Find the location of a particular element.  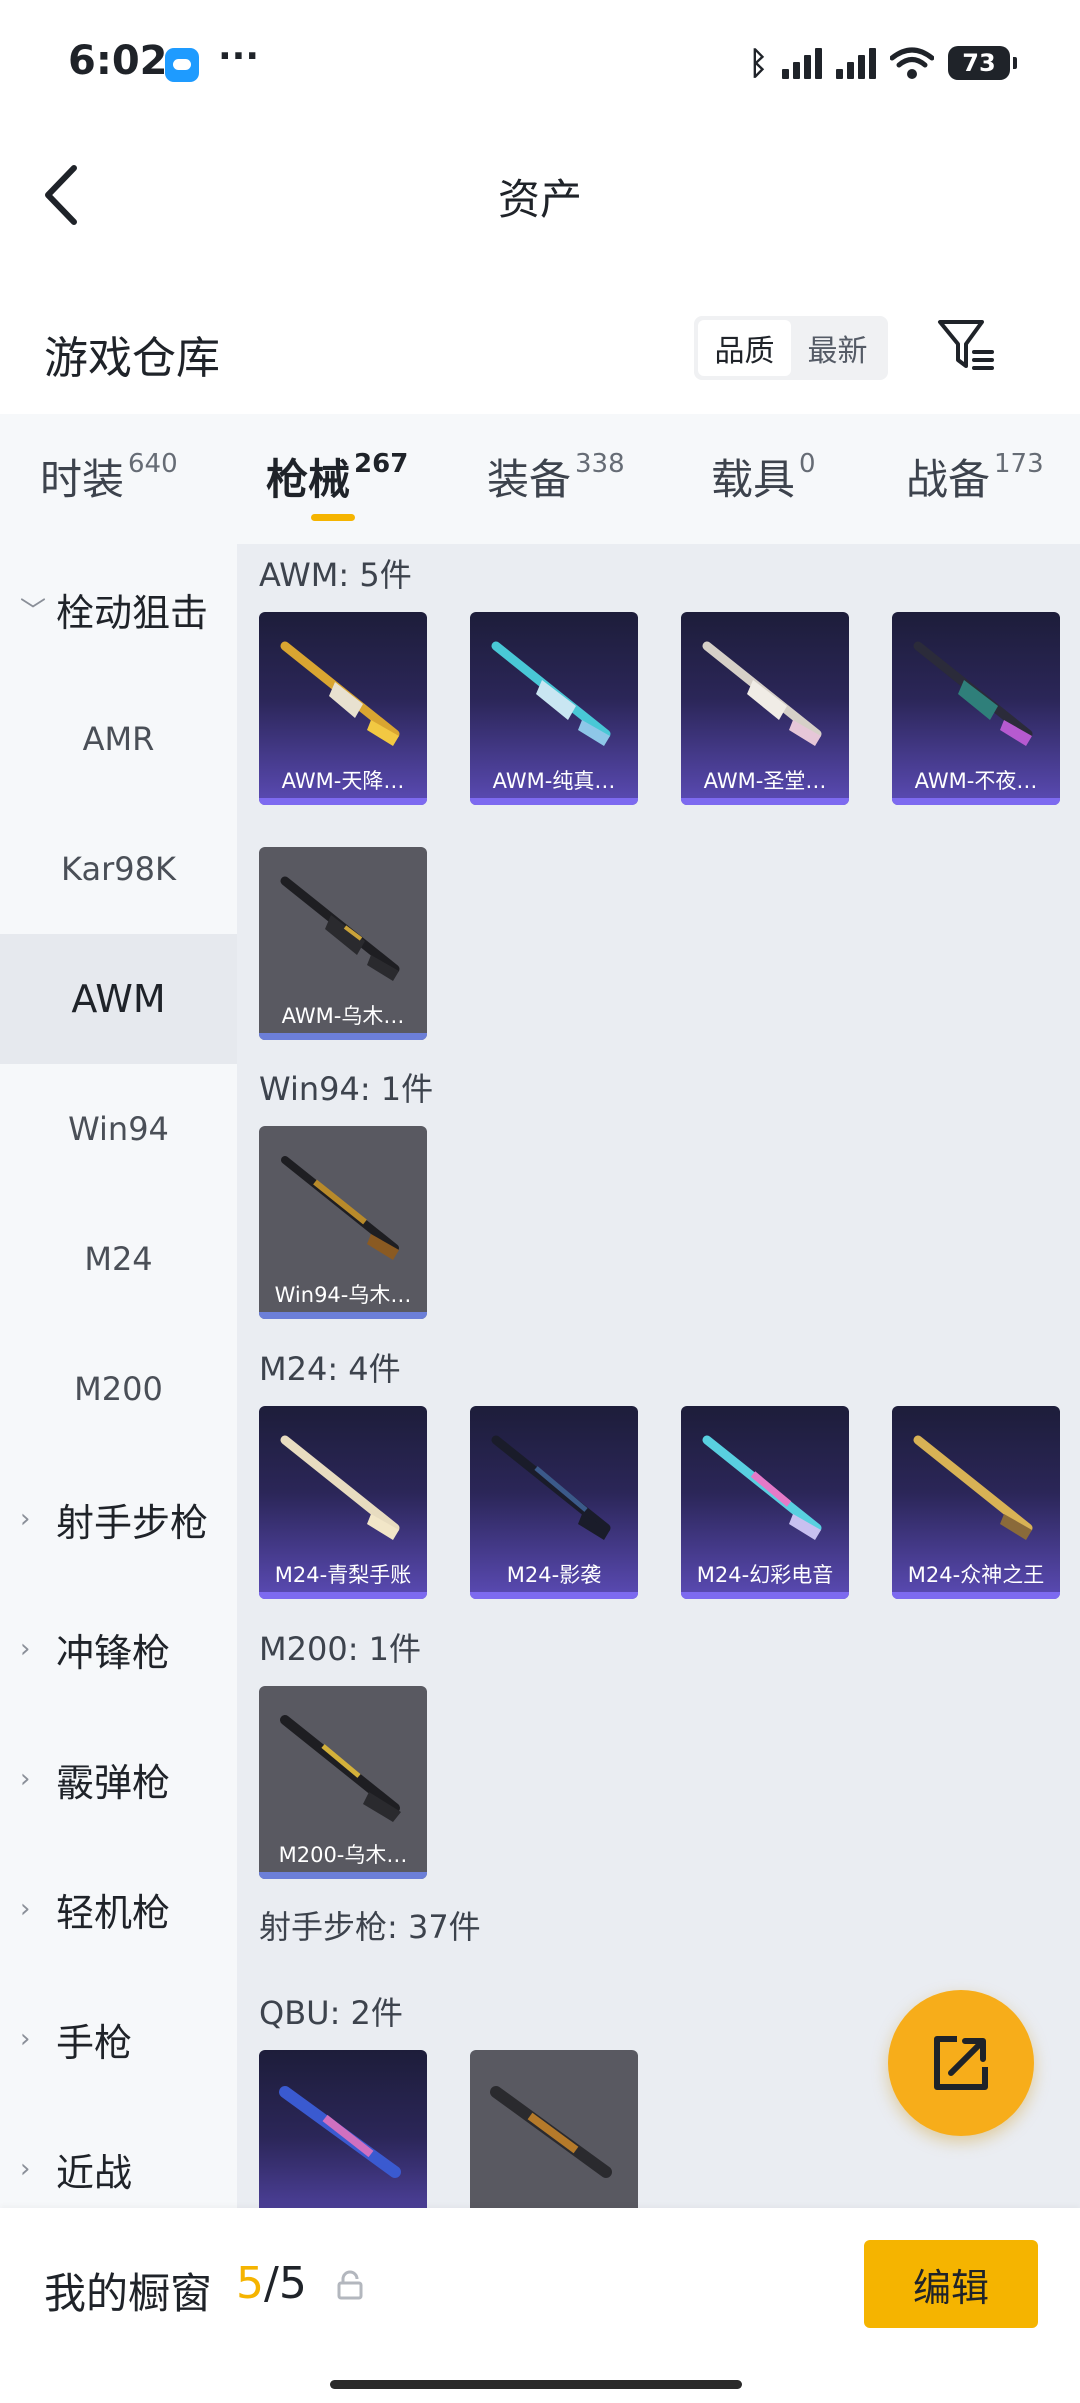

chevron-down-icon: ﹀ is located at coordinates (33, 611).